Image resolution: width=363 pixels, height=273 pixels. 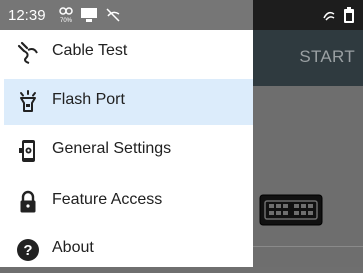 What do you see at coordinates (329, 16) in the screenshot?
I see `signal-icon` at bounding box center [329, 16].